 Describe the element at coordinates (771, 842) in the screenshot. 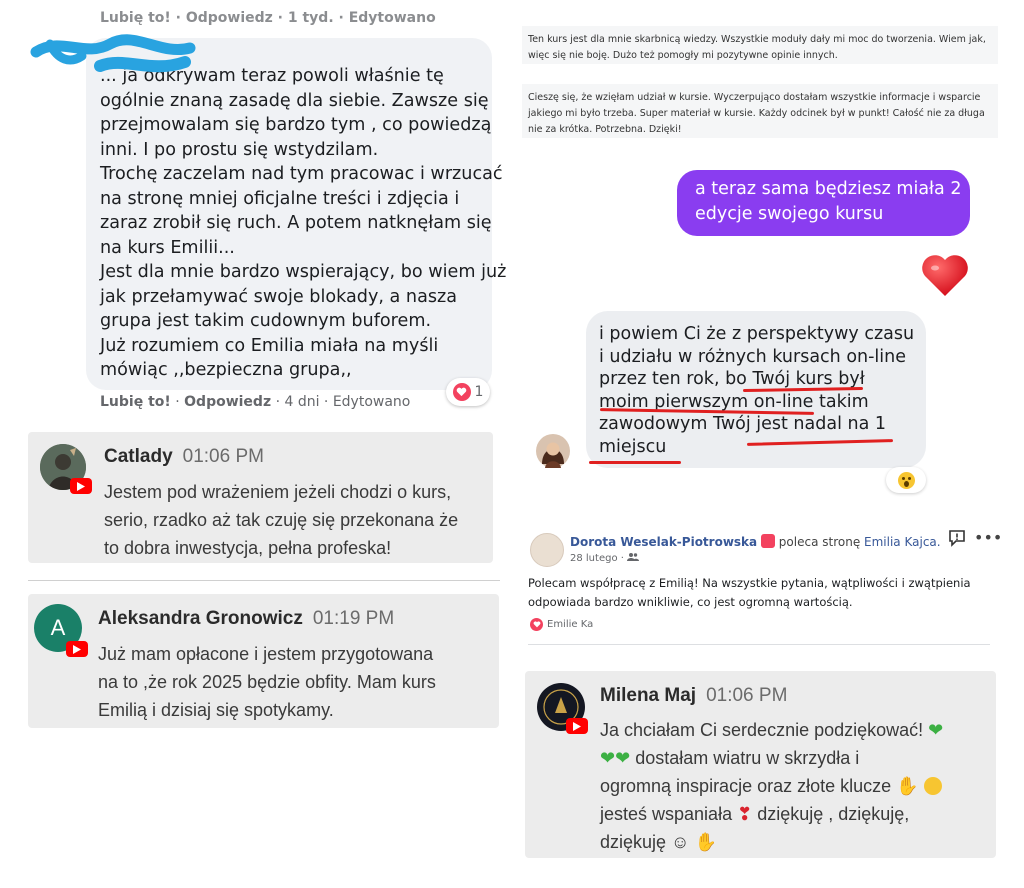

I see `comment-line: dziękuję ☺ ✋` at that location.